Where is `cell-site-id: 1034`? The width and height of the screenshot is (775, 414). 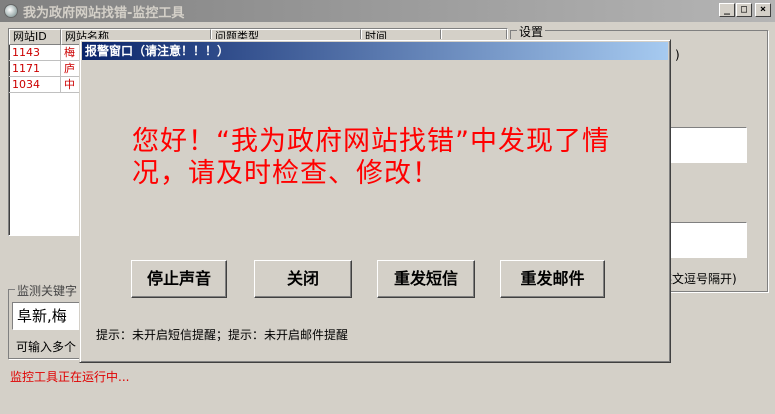
cell-site-id: 1034 is located at coordinates (35, 85).